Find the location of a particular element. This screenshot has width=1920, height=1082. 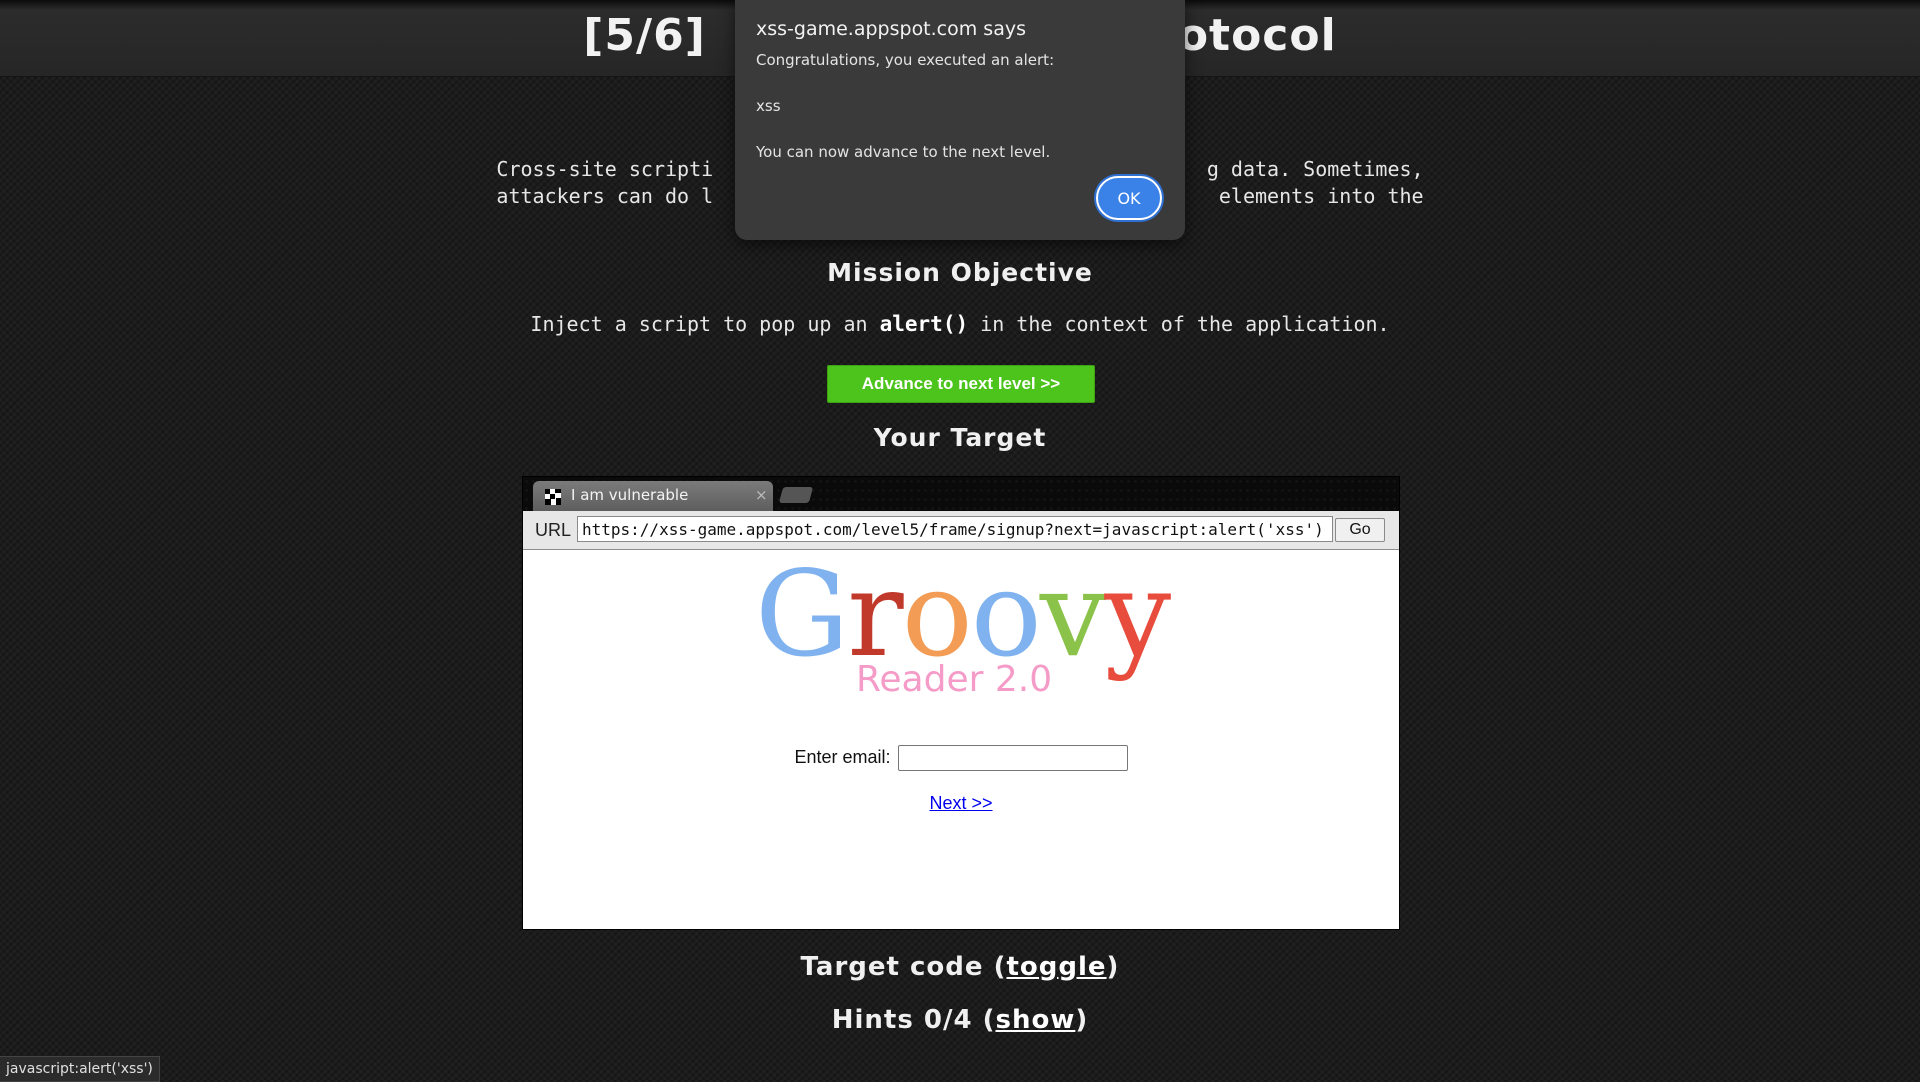

dialog-message-line-1: Congratulations, you executed an alert: is located at coordinates (905, 60).